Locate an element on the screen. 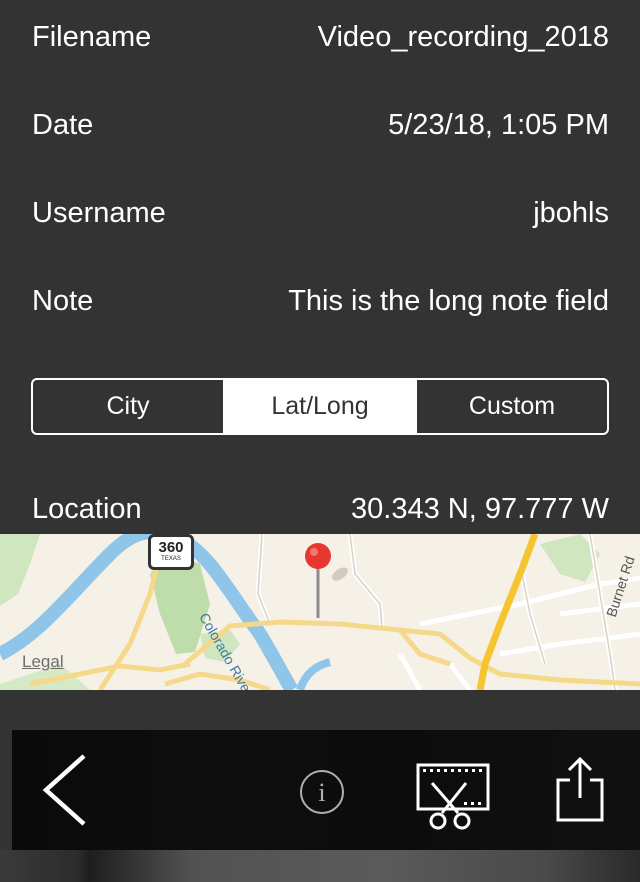 This screenshot has width=640, height=882. segment-lat-long: Lat/Long is located at coordinates (319, 406).